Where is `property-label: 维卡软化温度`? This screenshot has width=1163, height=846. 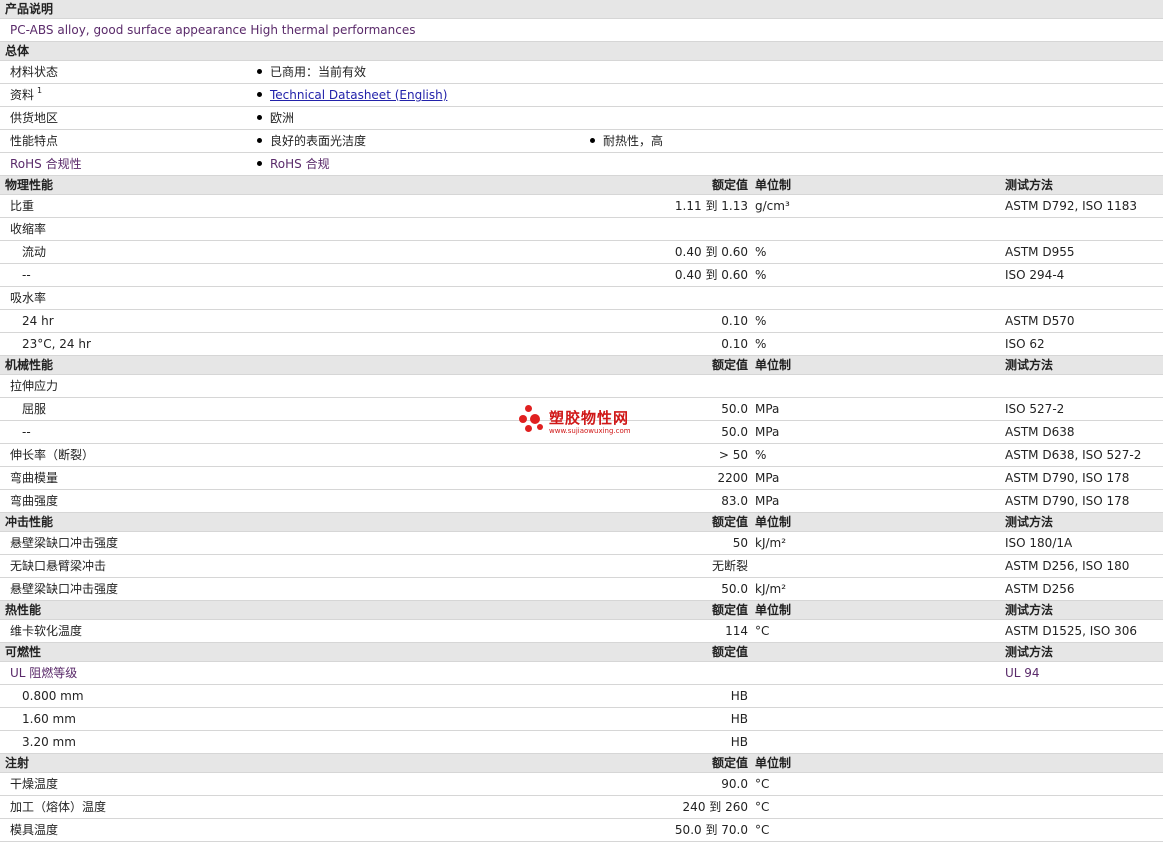
property-label: 维卡软化温度 is located at coordinates (46, 631).